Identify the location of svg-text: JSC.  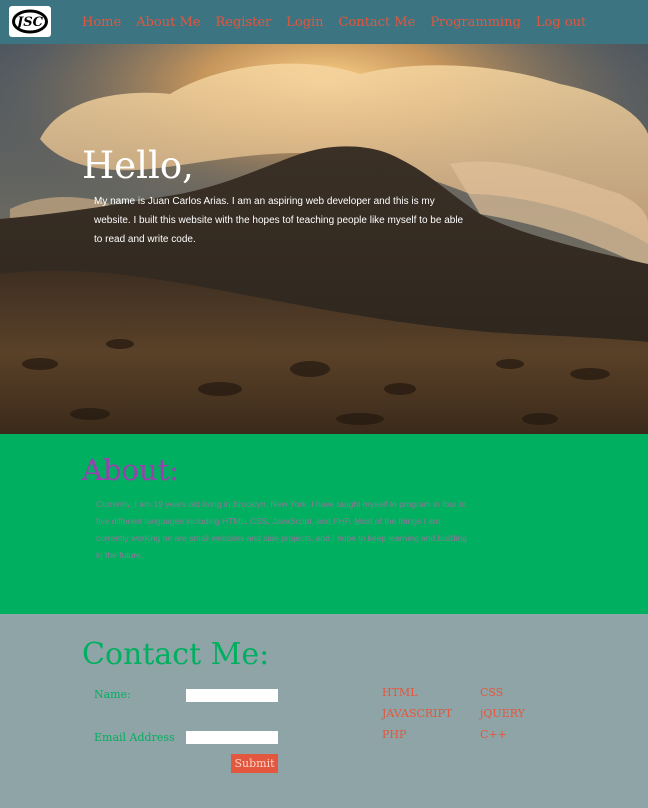
(29, 22).